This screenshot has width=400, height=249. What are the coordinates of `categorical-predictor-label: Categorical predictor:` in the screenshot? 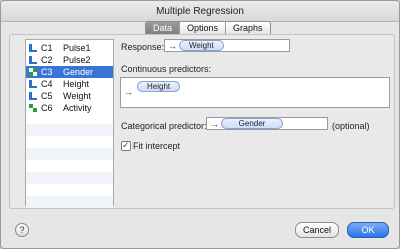 It's located at (164, 126).